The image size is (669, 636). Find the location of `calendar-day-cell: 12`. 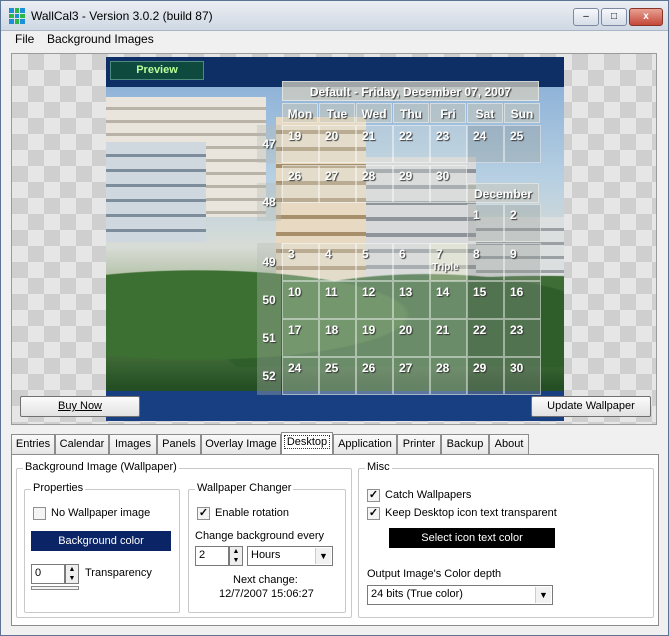

calendar-day-cell: 12 is located at coordinates (374, 300).